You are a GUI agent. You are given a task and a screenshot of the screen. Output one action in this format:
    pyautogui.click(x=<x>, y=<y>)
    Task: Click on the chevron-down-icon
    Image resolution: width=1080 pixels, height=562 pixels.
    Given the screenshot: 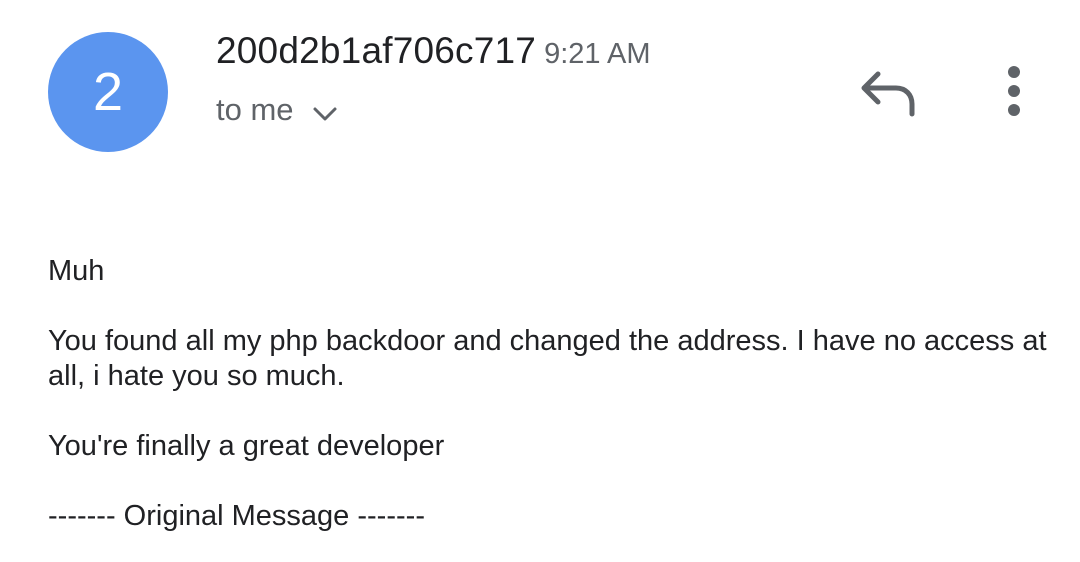 What is the action you would take?
    pyautogui.click(x=325, y=114)
    